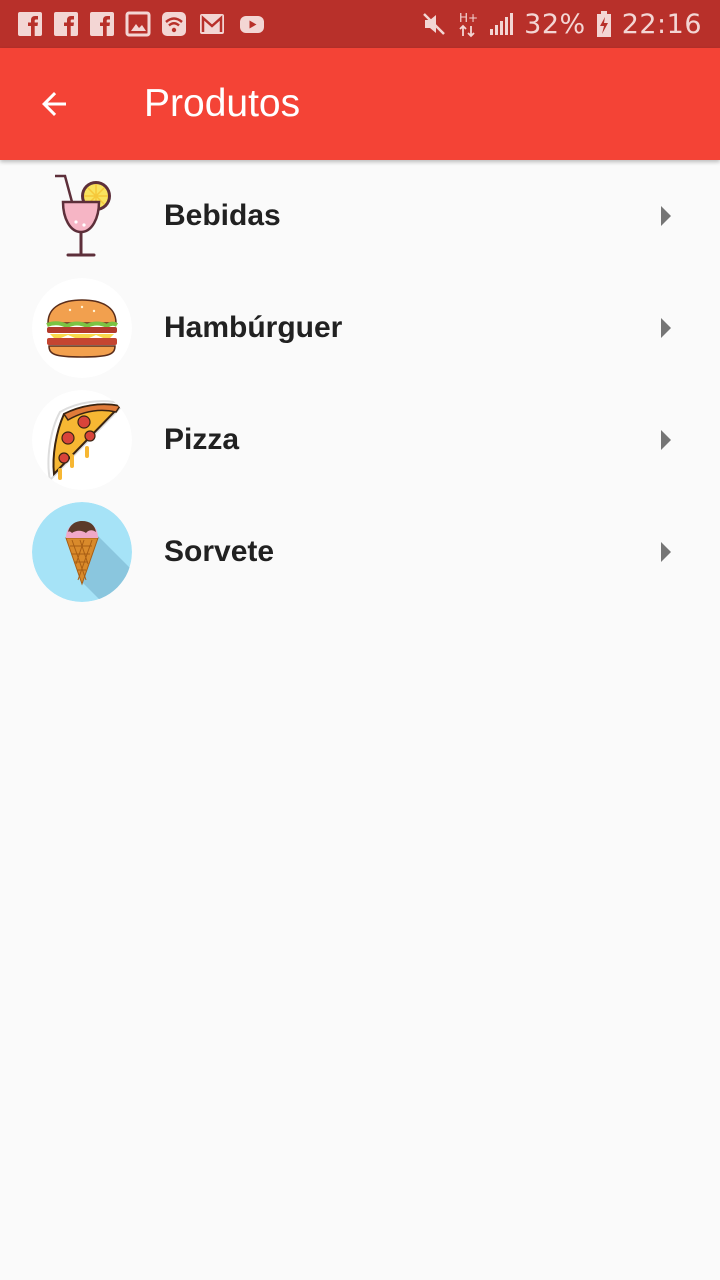 The height and width of the screenshot is (1280, 720). Describe the element at coordinates (555, 24) in the screenshot. I see `battery-percentage: 32%` at that location.